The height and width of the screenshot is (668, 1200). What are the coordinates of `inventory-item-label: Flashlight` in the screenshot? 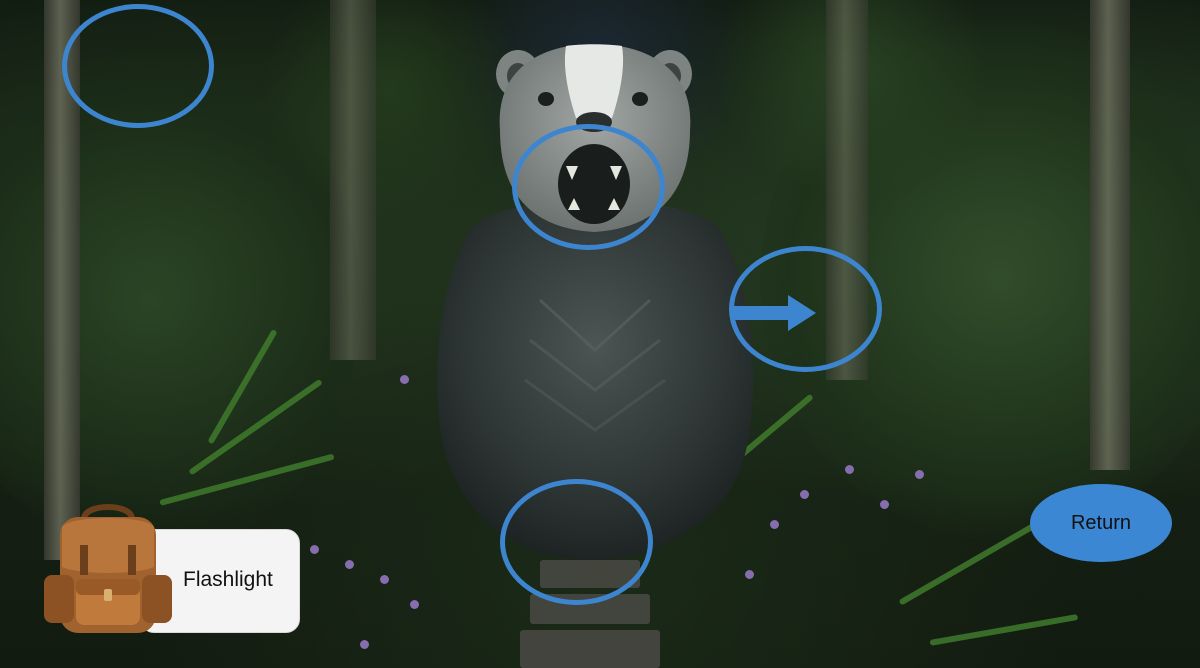 It's located at (228, 579).